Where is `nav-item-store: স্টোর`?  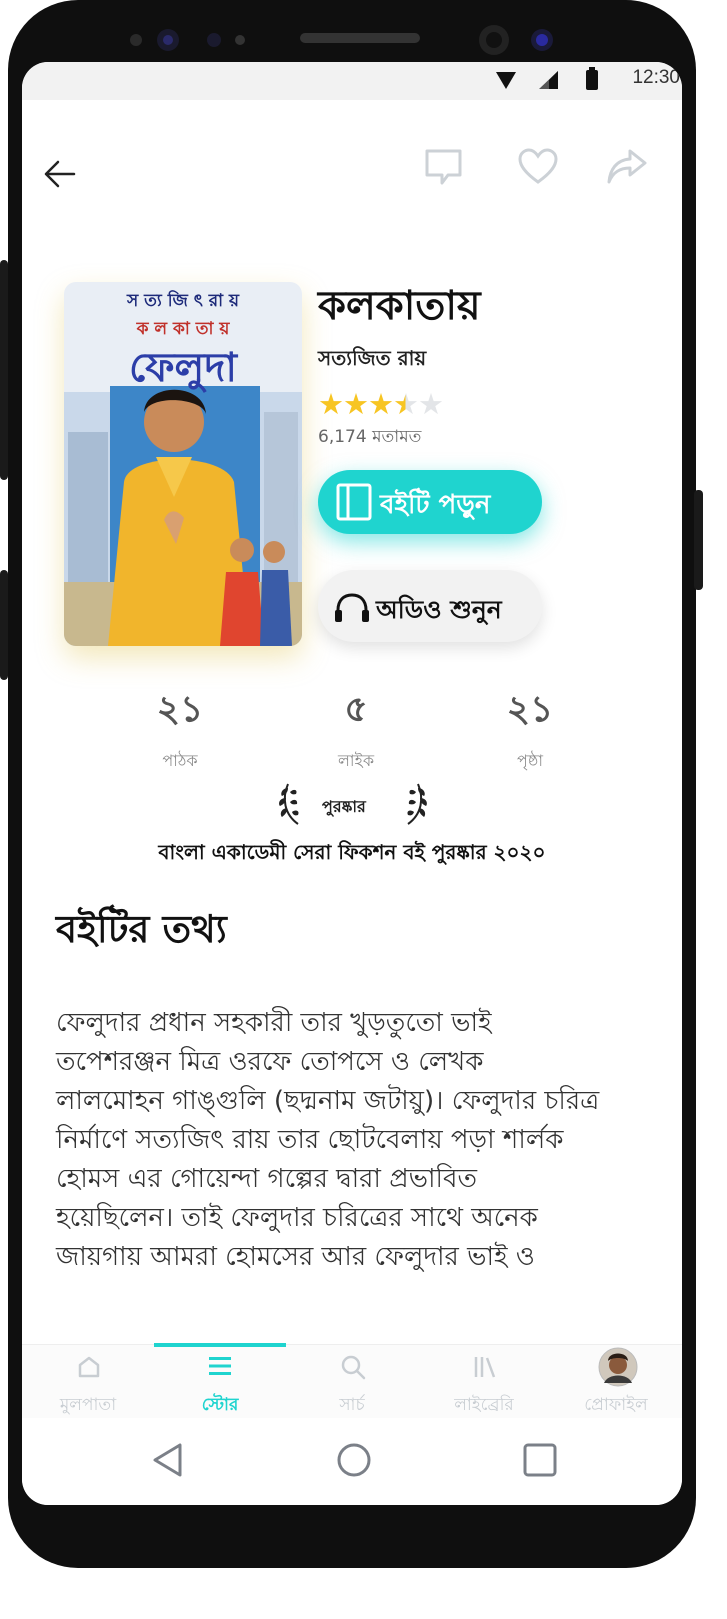 nav-item-store: স্টোর is located at coordinates (220, 1382).